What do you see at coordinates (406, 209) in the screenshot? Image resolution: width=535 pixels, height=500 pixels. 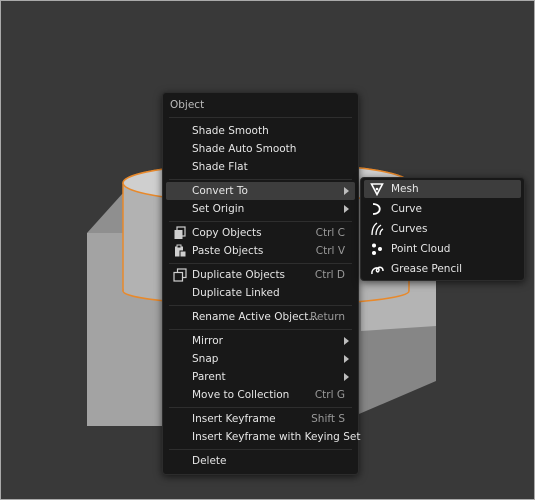 I see `submenu-item-label: Curve` at bounding box center [406, 209].